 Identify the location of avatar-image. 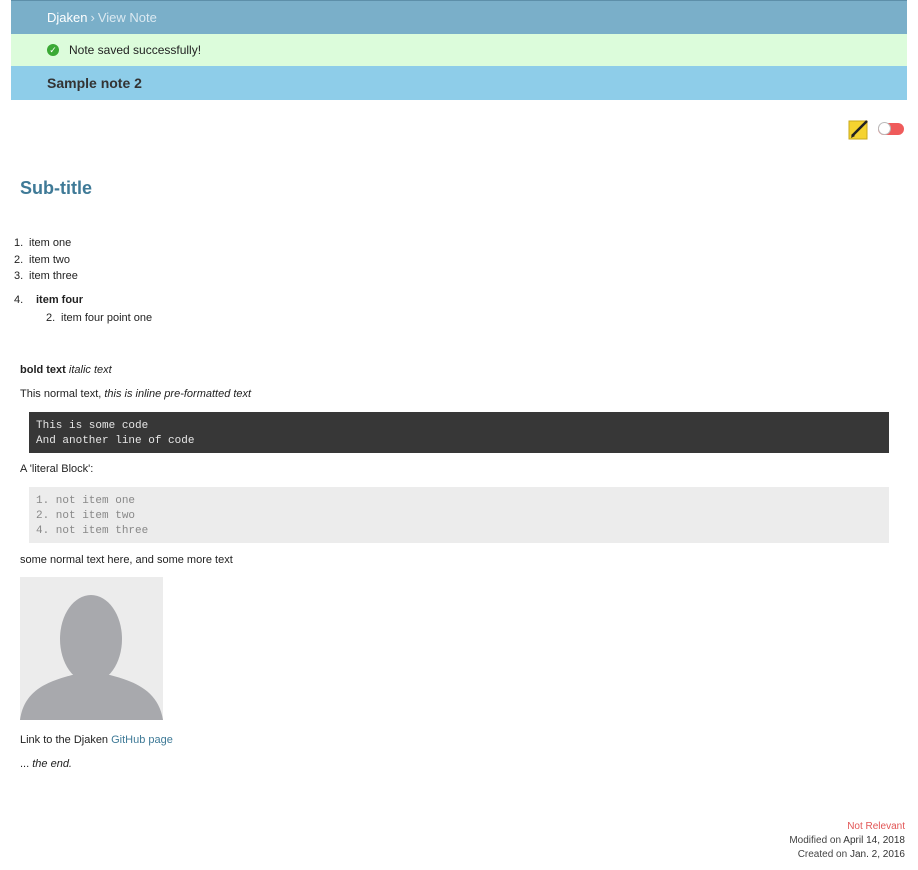
(91, 648).